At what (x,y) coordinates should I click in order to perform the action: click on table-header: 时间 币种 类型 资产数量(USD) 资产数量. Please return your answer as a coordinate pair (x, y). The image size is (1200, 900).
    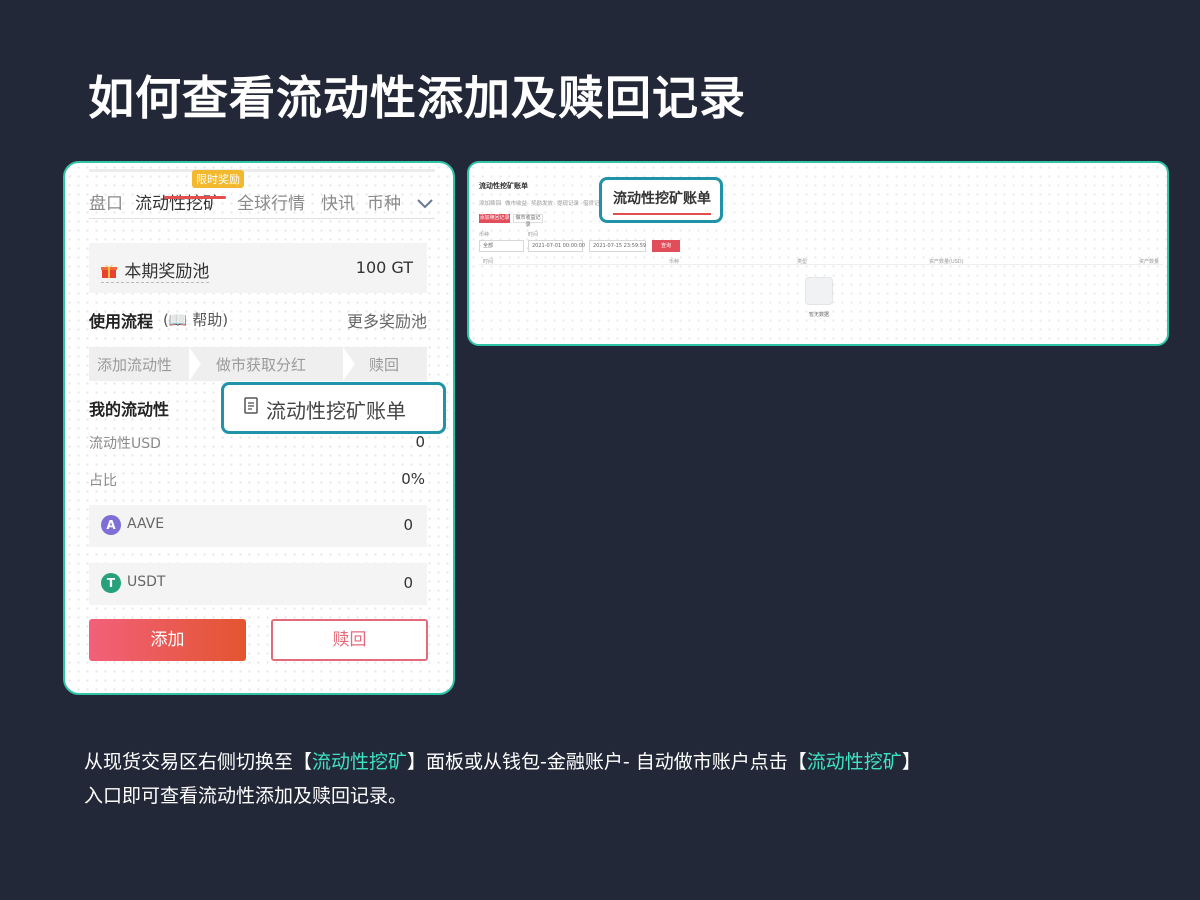
    Looking at the image, I should click on (821, 261).